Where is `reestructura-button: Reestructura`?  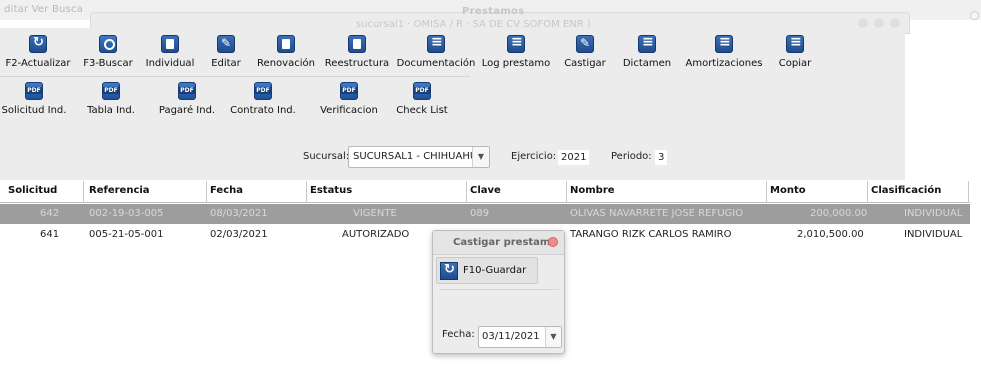
reestructura-button: Reestructura is located at coordinates (357, 53).